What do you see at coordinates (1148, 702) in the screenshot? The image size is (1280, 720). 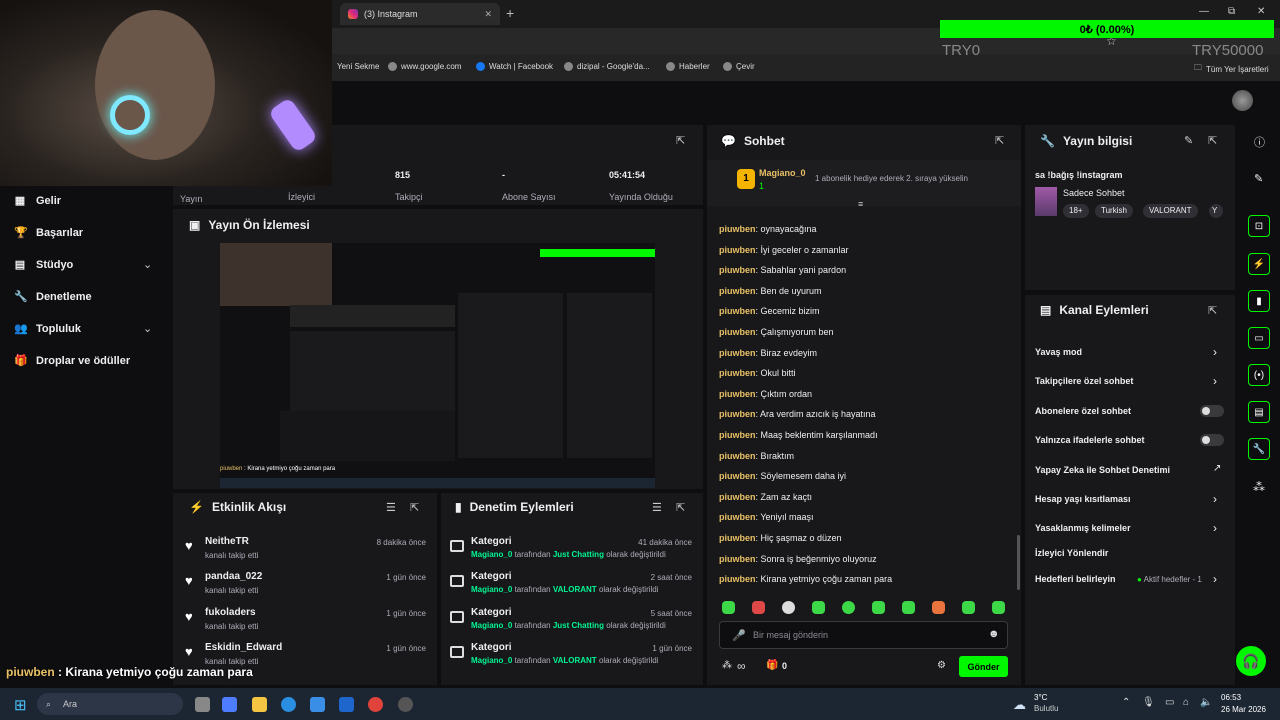 I see `mic-icon: 🎙` at bounding box center [1148, 702].